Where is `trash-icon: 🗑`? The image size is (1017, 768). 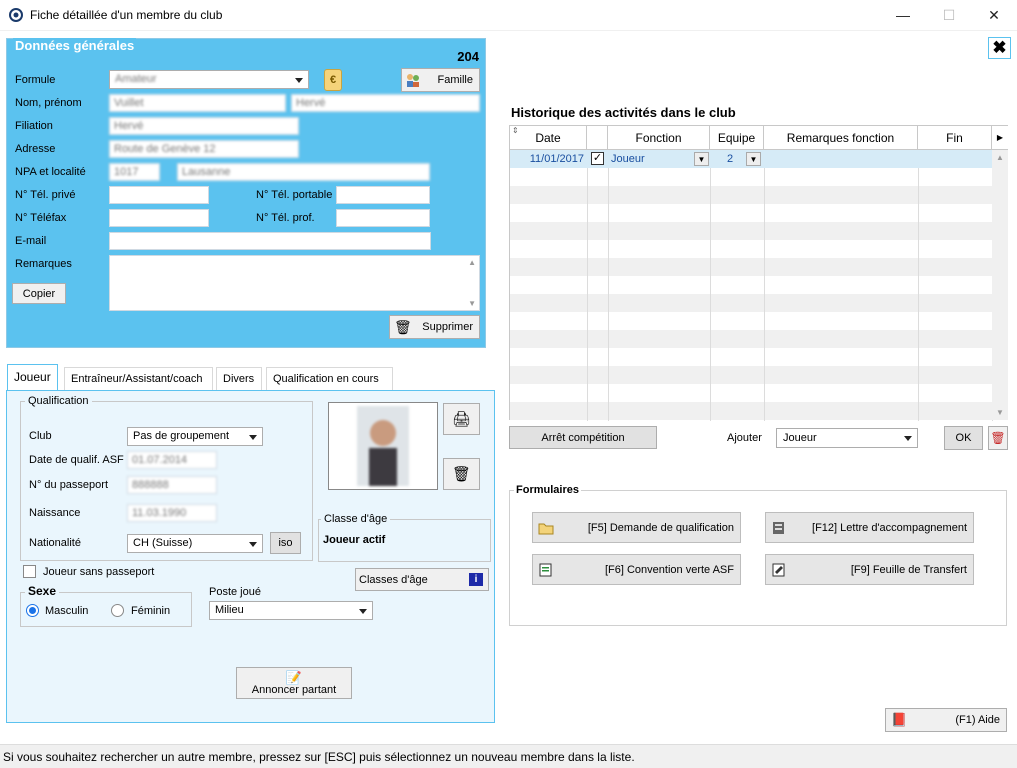 trash-icon: 🗑 is located at coordinates (461, 474).